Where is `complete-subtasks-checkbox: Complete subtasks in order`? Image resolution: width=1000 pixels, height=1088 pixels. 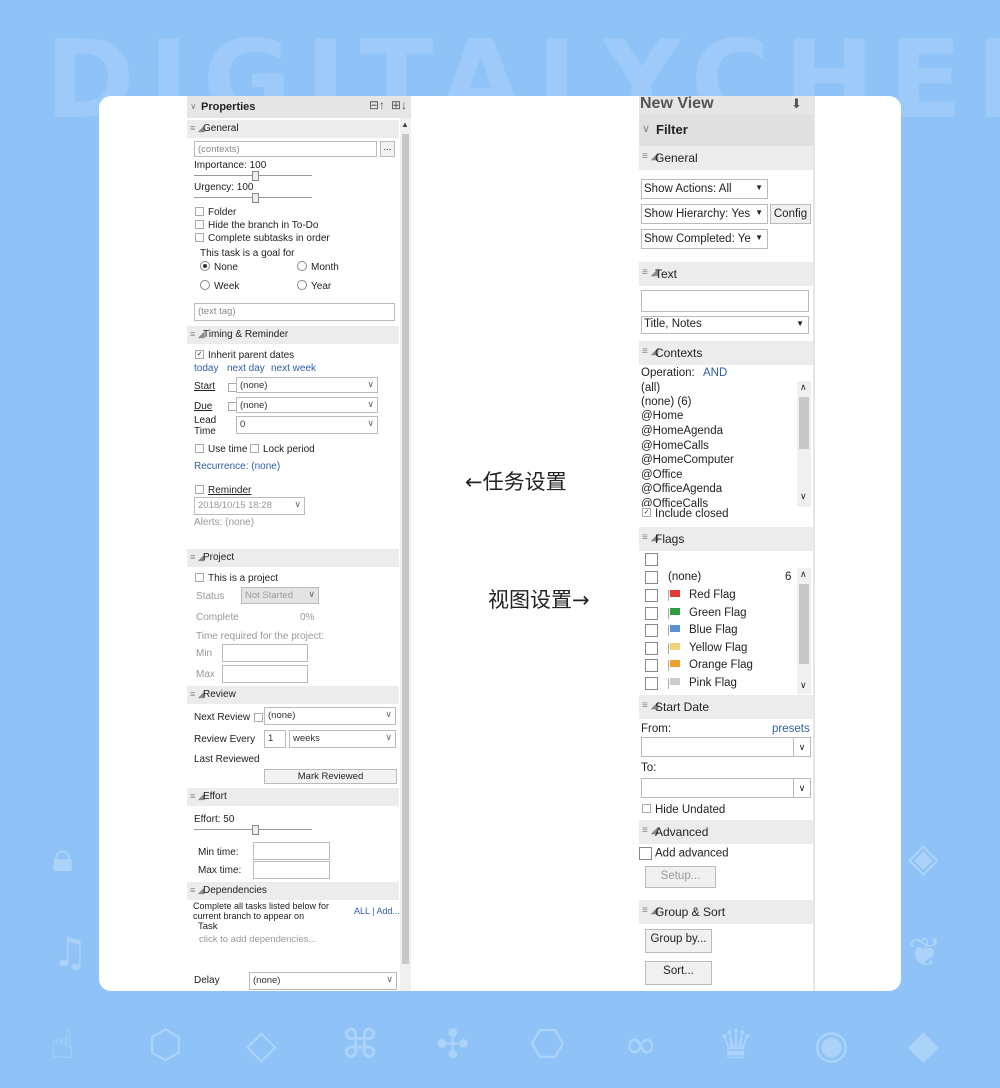
complete-subtasks-checkbox: Complete subtasks in order is located at coordinates (262, 238).